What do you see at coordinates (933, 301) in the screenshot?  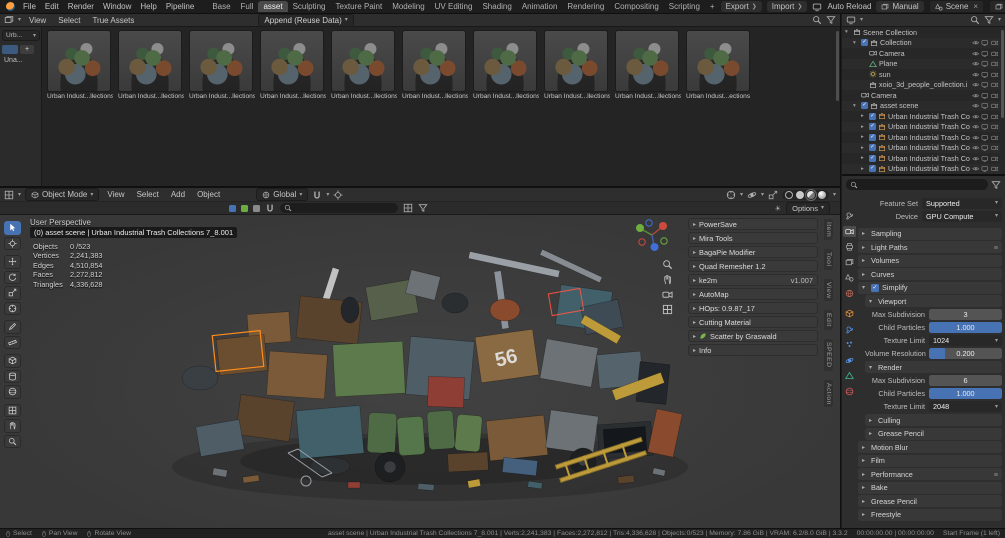 I see `panel-simplify-viewport: ▾ Viewport` at bounding box center [933, 301].